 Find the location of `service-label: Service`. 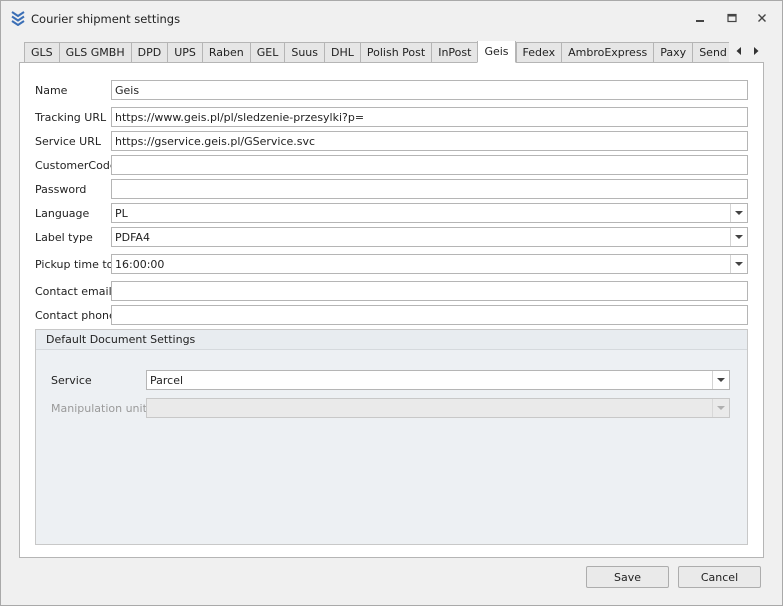

service-label: Service is located at coordinates (71, 380).